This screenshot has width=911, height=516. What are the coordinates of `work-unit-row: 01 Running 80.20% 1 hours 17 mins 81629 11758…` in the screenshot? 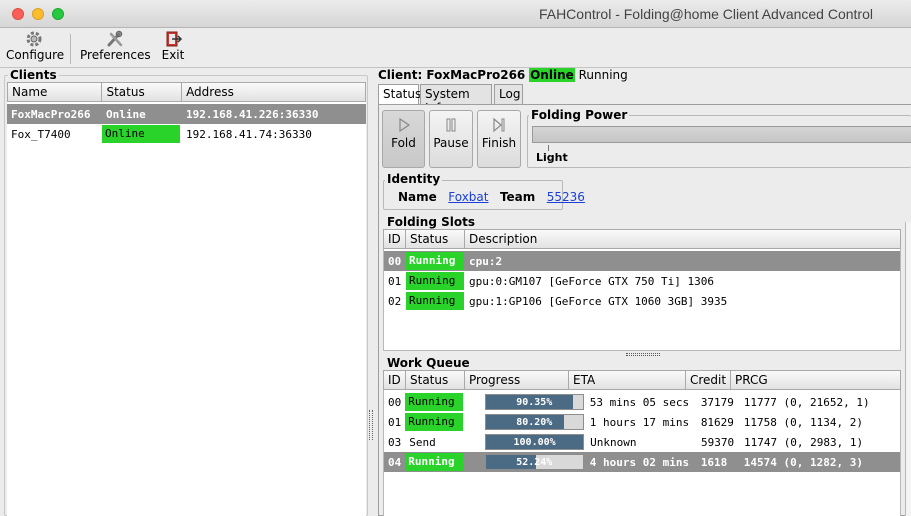 It's located at (642, 422).